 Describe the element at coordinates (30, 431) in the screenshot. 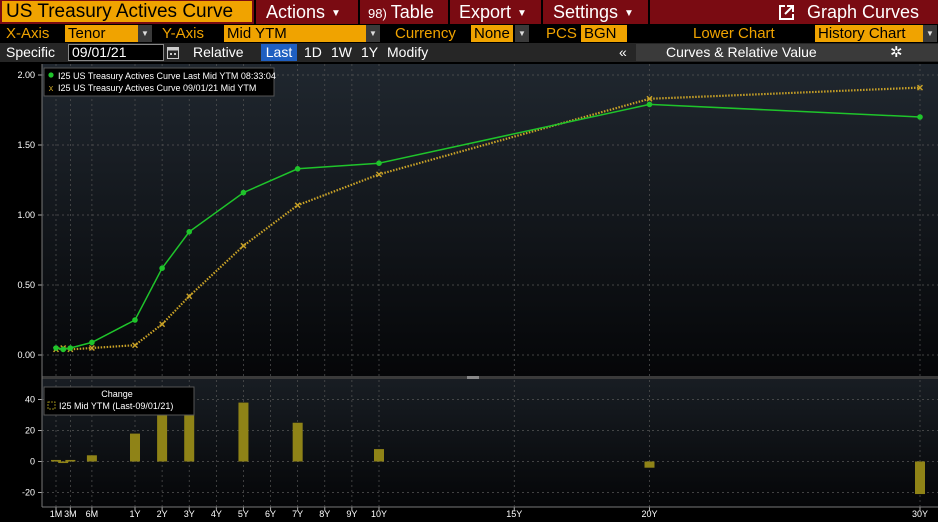

I see `y-tick-label: 20` at that location.